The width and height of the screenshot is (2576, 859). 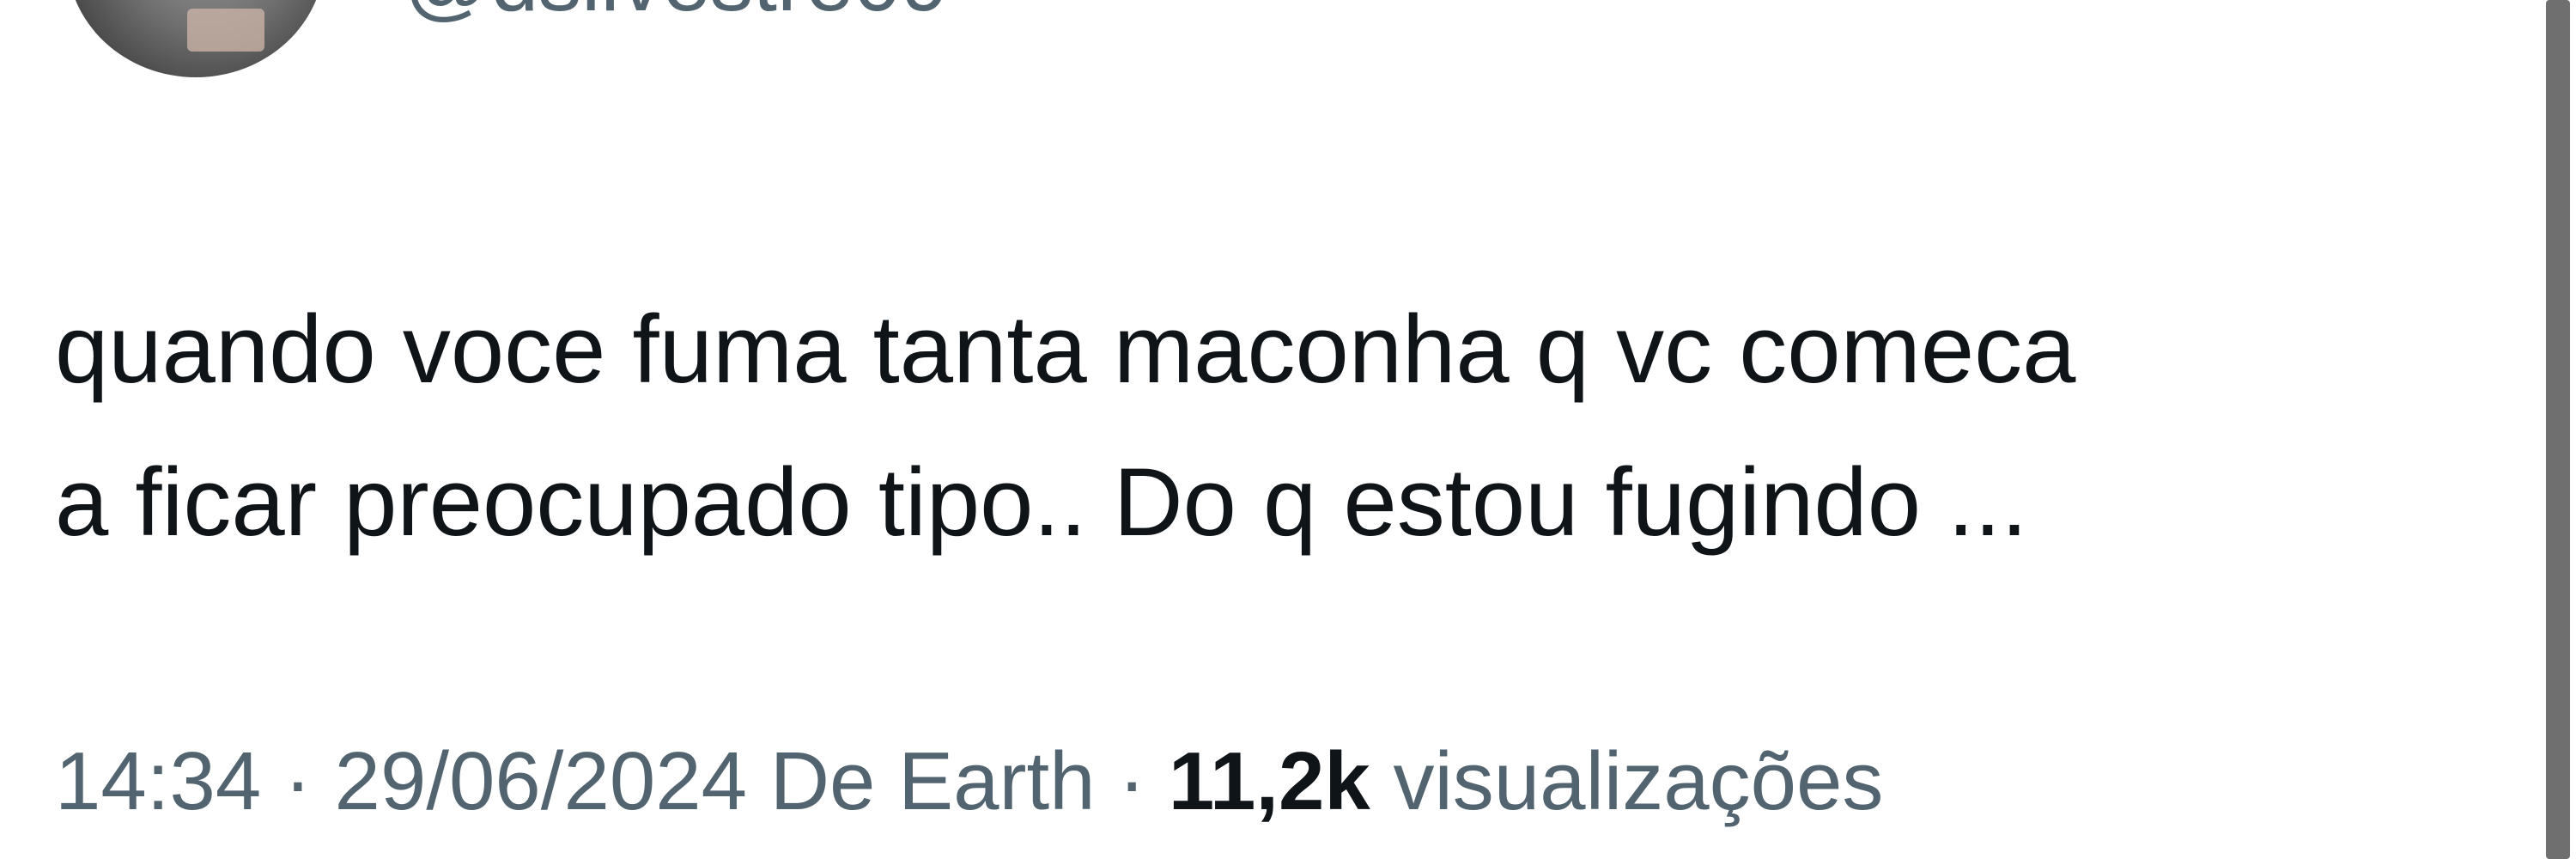 What do you see at coordinates (1269, 781) in the screenshot?
I see `views-count: 11,2k` at bounding box center [1269, 781].